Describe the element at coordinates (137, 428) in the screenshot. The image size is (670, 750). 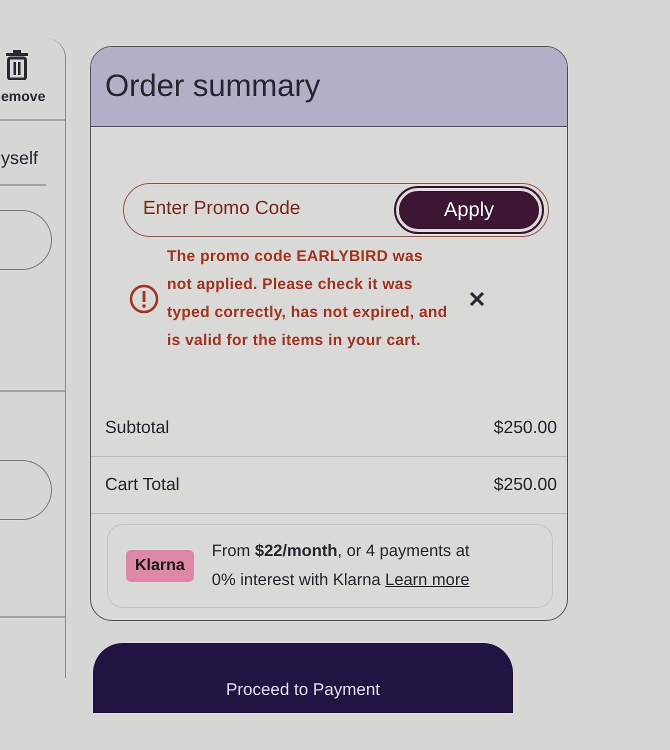
I see `total-label: Subtotal` at that location.